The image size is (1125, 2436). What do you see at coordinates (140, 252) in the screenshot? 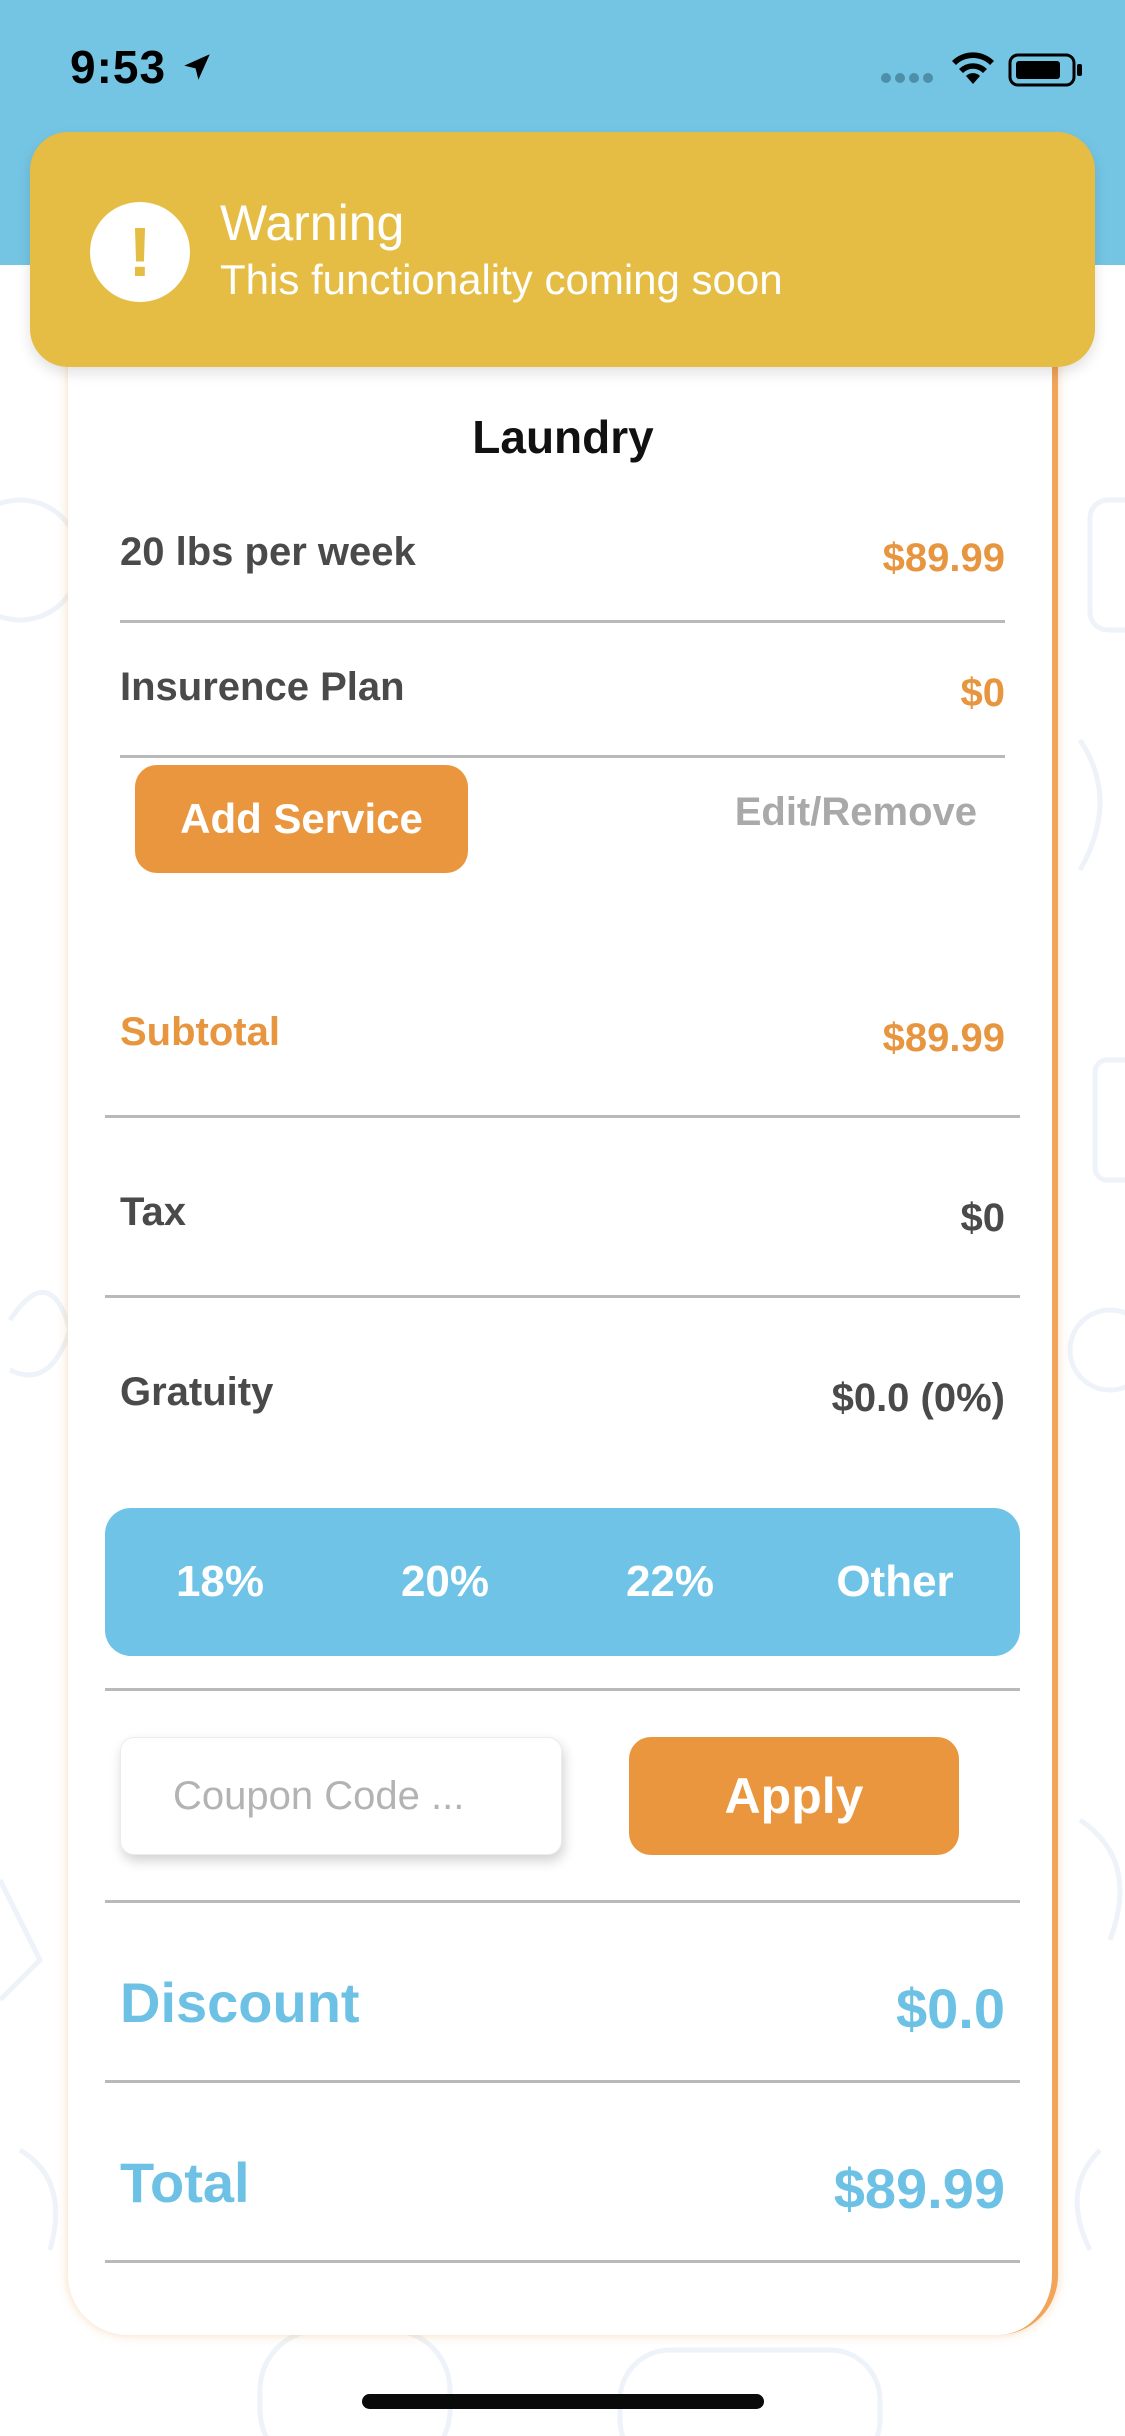
I see `warning-exclamation-icon: !` at bounding box center [140, 252].